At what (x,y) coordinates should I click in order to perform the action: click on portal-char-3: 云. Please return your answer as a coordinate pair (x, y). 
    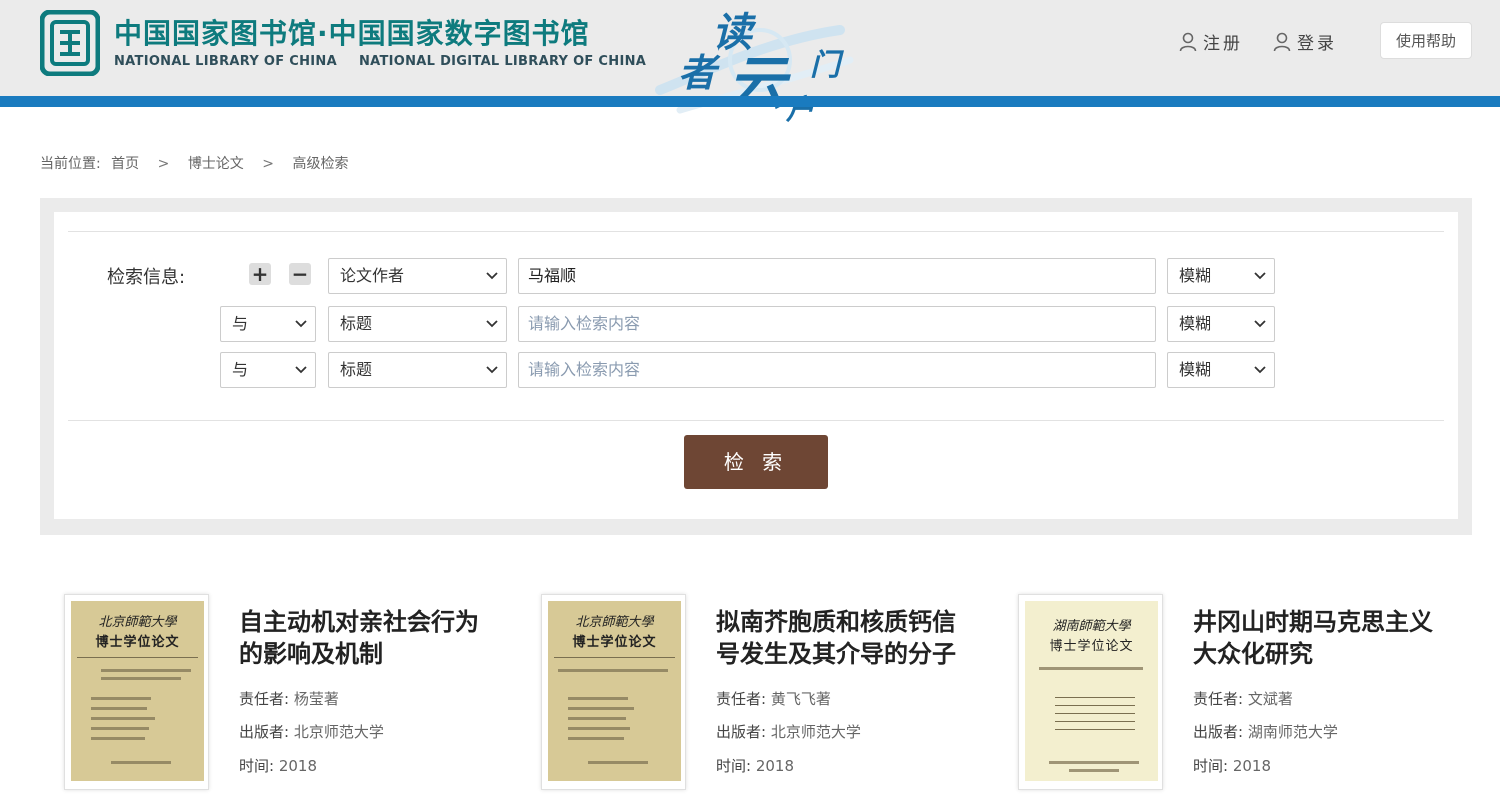
    Looking at the image, I should click on (757, 83).